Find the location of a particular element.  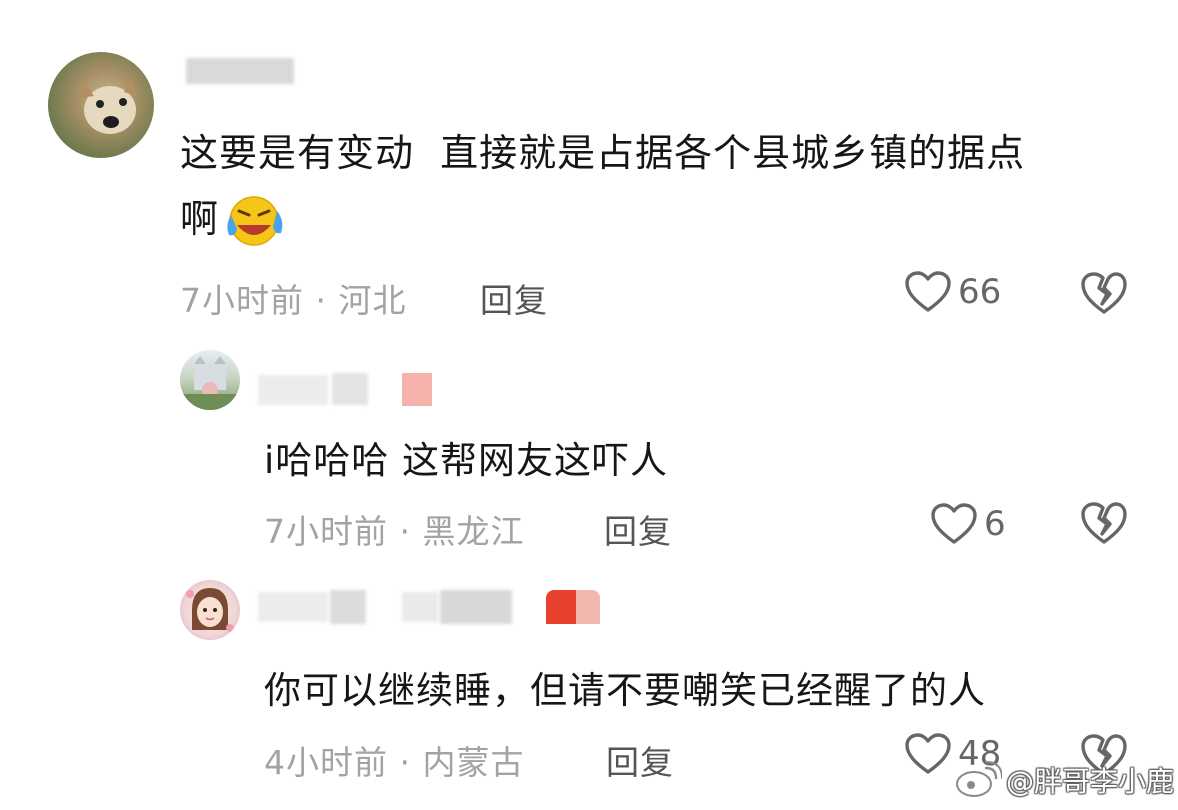

girl-avatar-icon is located at coordinates (210, 610).